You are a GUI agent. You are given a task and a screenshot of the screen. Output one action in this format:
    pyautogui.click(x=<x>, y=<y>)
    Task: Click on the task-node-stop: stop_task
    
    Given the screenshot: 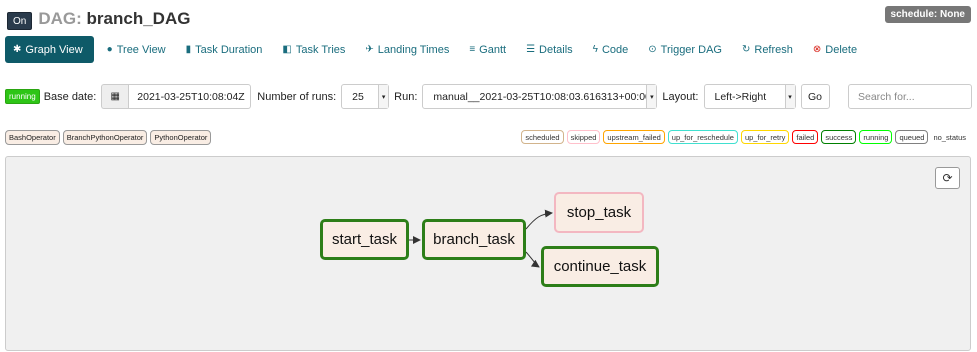 What is the action you would take?
    pyautogui.click(x=599, y=212)
    